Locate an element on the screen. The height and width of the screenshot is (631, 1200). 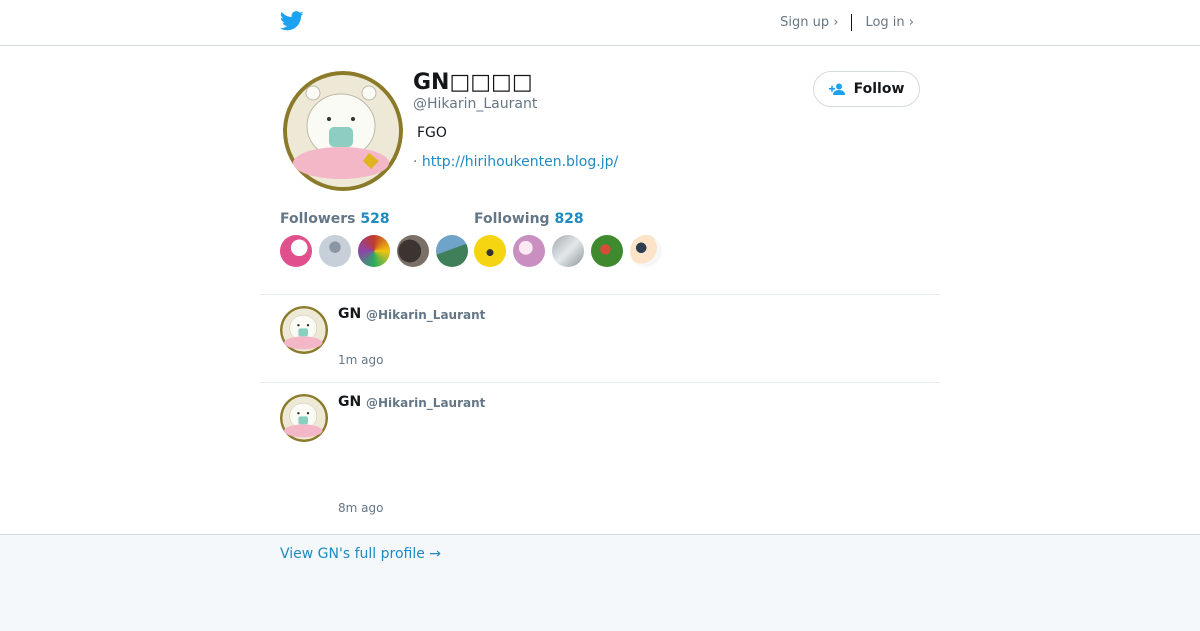
followers-stat: Followers 528 is located at coordinates (335, 219).